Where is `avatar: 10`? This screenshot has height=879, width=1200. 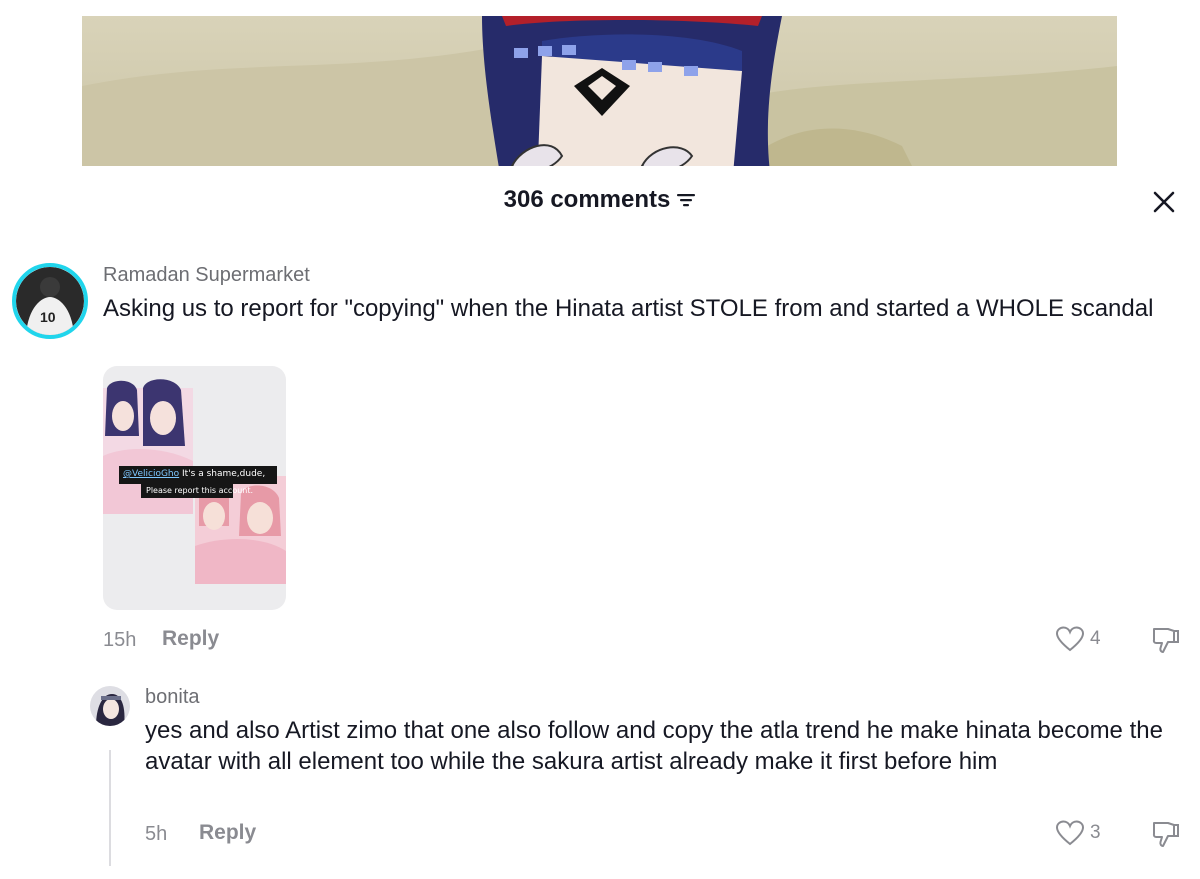
avatar: 10 is located at coordinates (50, 301).